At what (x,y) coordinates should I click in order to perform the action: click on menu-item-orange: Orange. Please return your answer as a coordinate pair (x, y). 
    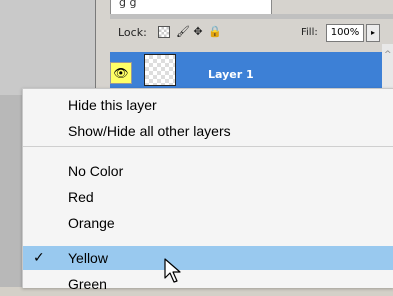
    Looking at the image, I should click on (208, 223).